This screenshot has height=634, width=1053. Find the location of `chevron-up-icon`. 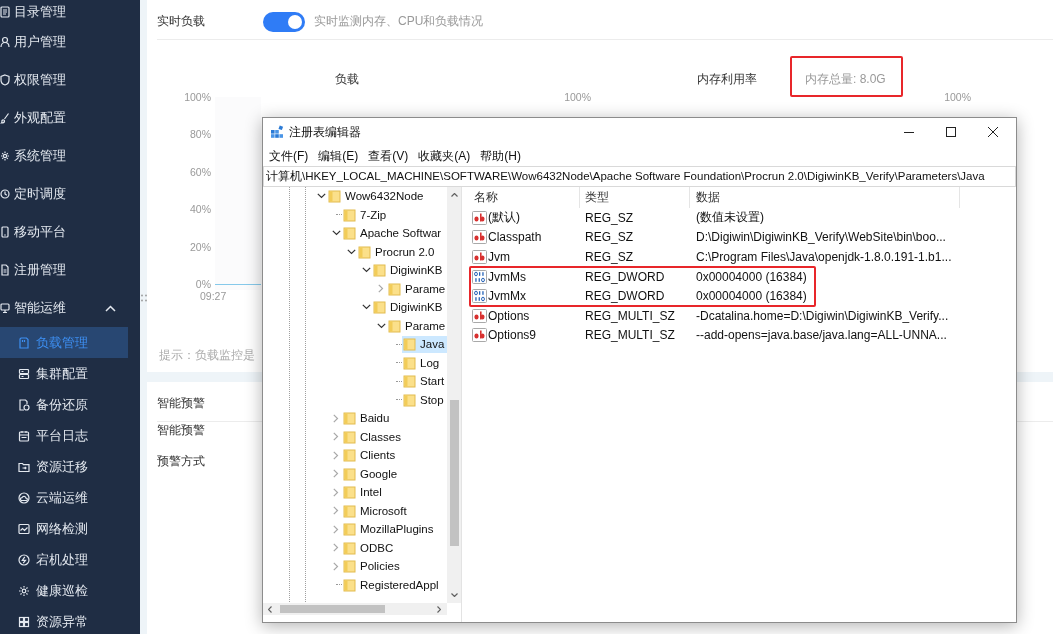

chevron-up-icon is located at coordinates (454, 195).